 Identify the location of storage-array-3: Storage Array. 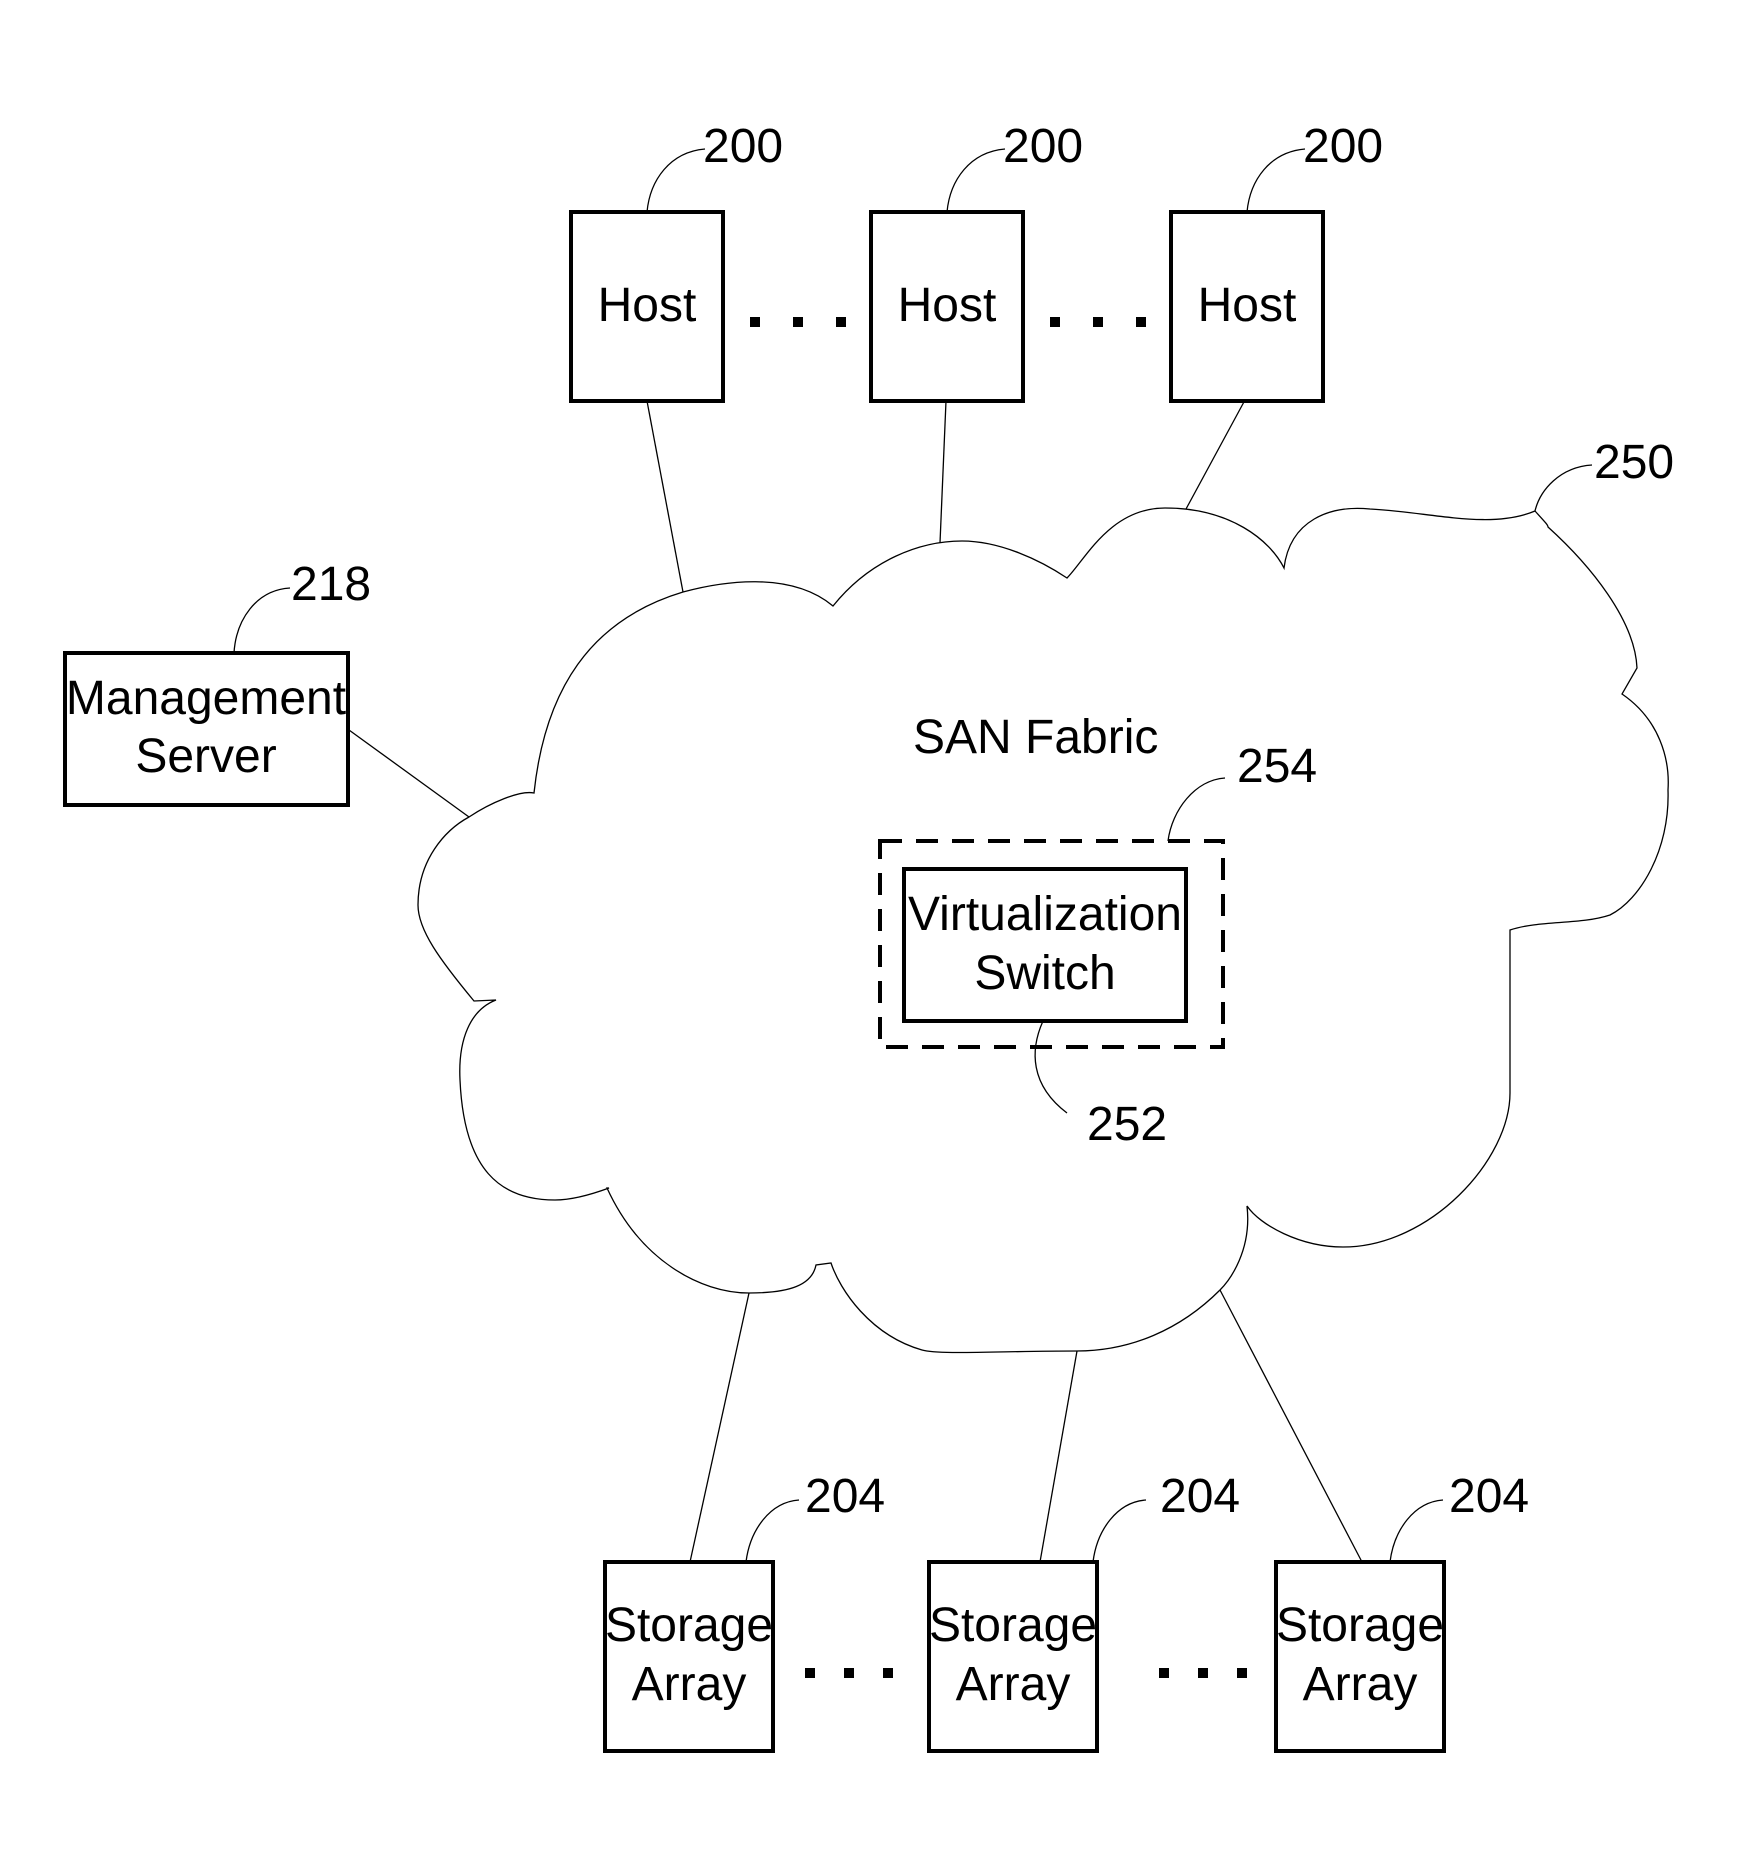
(1360, 1656).